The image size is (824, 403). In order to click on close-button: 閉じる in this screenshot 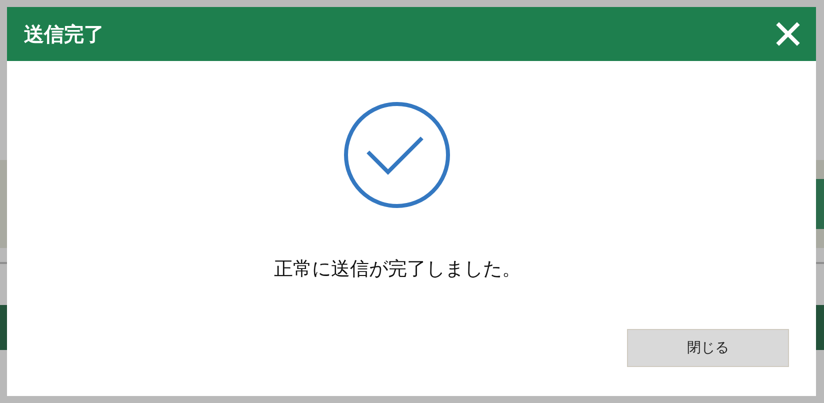, I will do `click(708, 348)`.